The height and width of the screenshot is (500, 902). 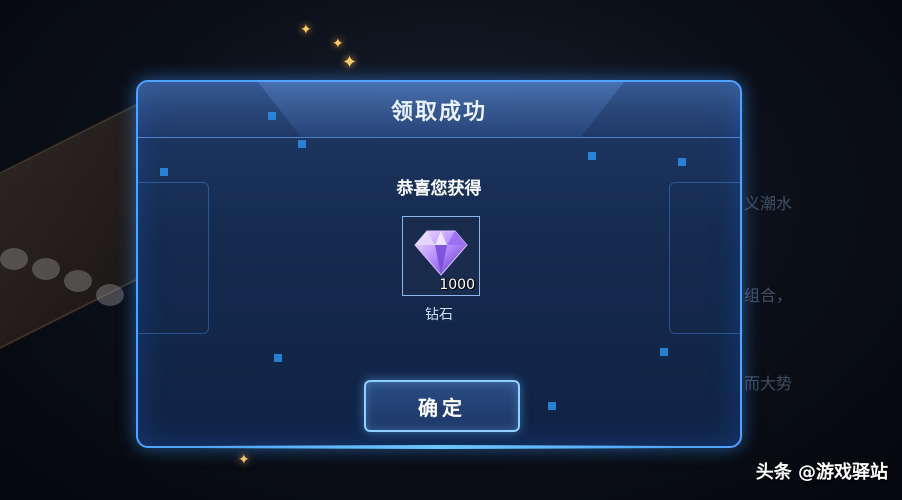 I want to click on background-text-1: 义潮水, so click(x=768, y=203).